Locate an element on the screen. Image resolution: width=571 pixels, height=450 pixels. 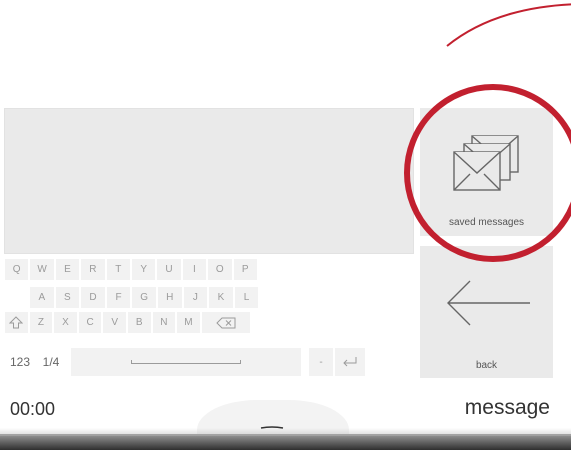
key-z: Z is located at coordinates (41, 322).